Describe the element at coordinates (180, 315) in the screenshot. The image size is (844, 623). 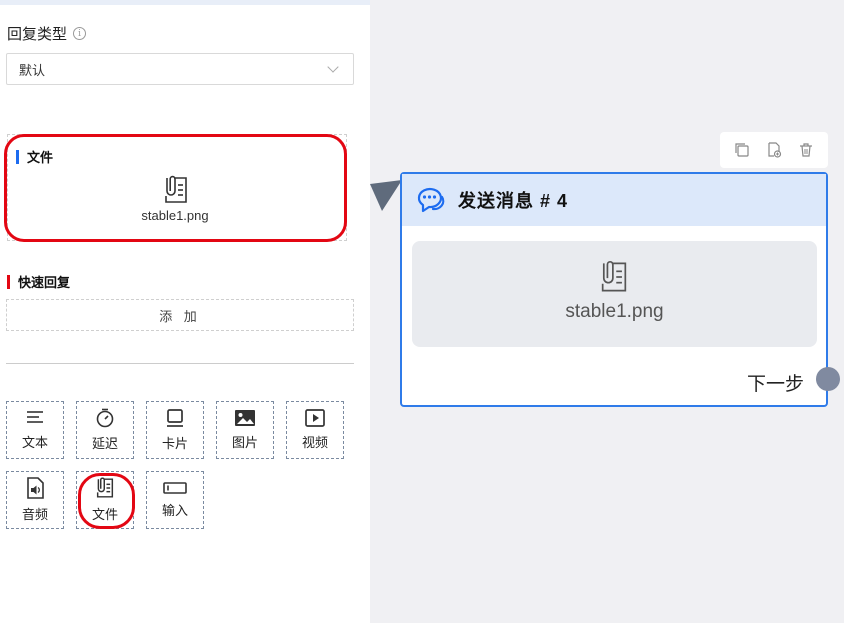
I see `add-quick-reply-button: 添 加` at that location.